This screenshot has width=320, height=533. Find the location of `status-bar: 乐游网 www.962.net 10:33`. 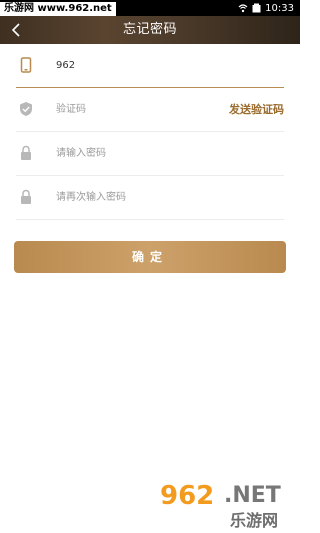

status-bar: 乐游网 www.962.net 10:33 is located at coordinates (150, 8).